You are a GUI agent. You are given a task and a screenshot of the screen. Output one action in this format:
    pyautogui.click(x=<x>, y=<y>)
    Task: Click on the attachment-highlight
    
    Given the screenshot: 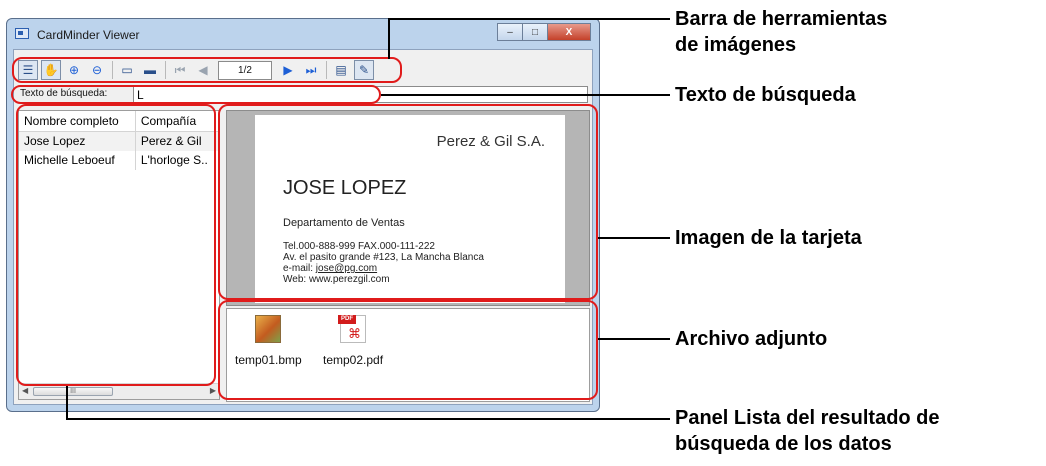 What is the action you would take?
    pyautogui.click(x=408, y=350)
    